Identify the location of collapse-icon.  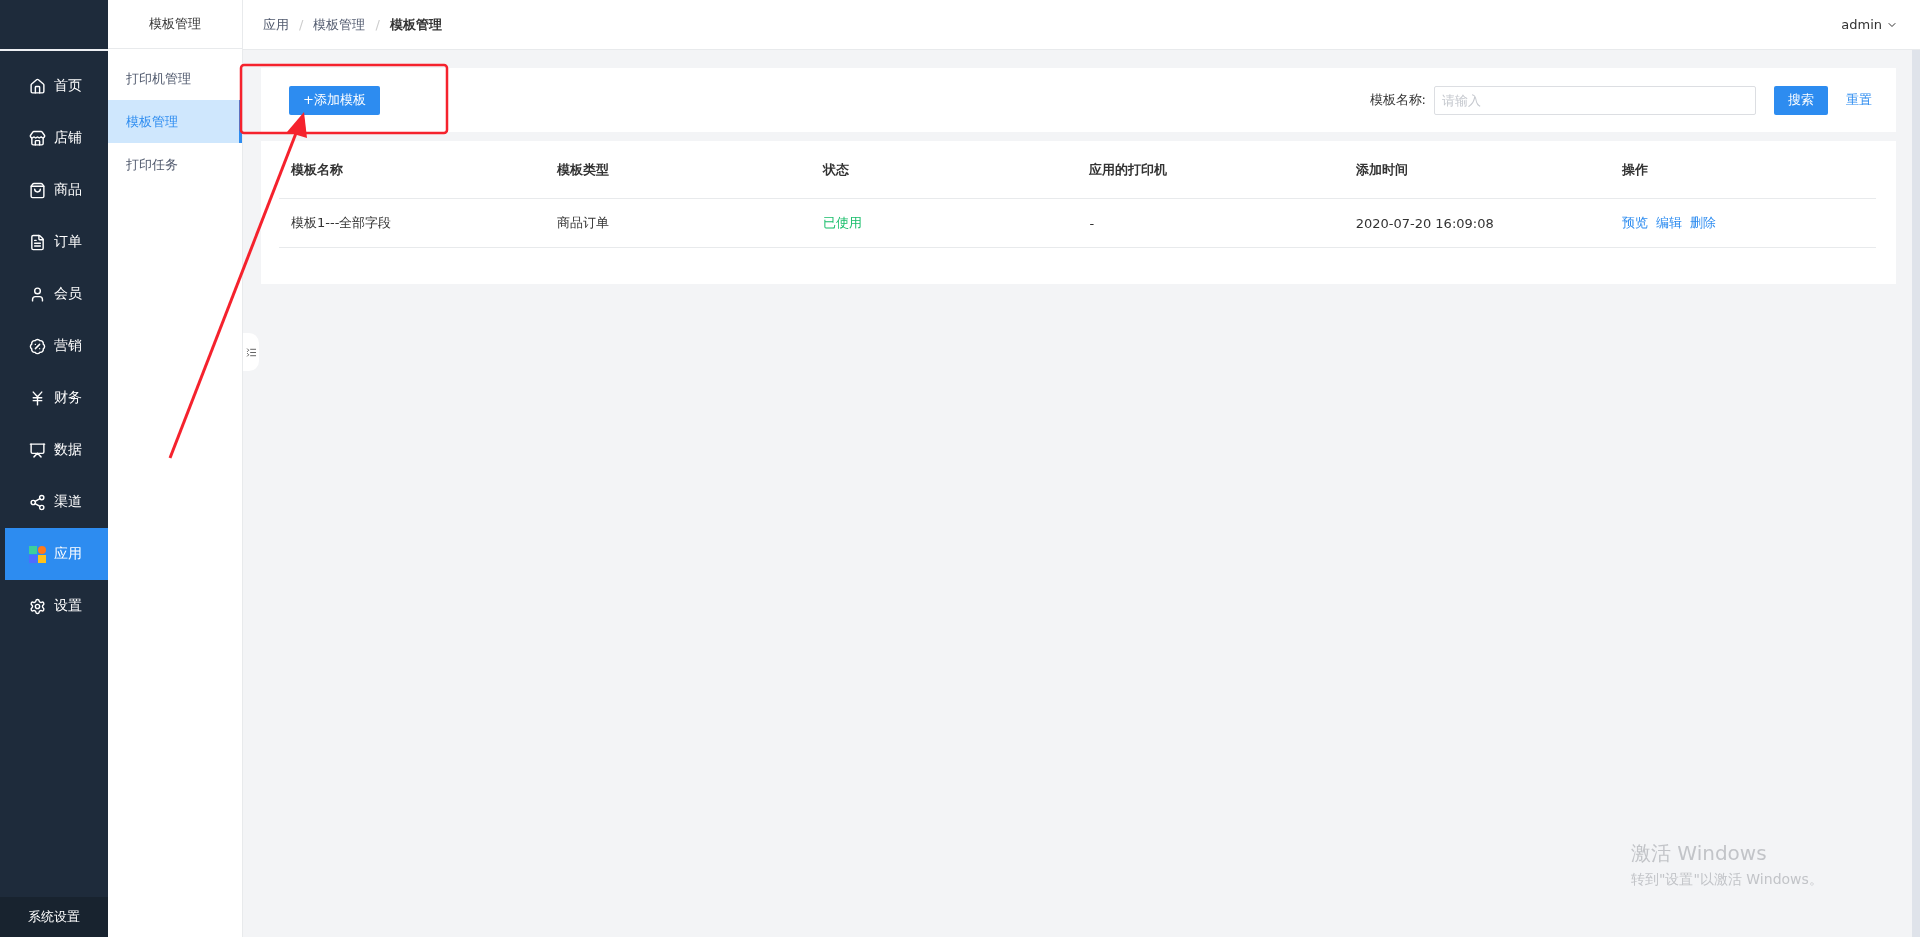
(251, 352).